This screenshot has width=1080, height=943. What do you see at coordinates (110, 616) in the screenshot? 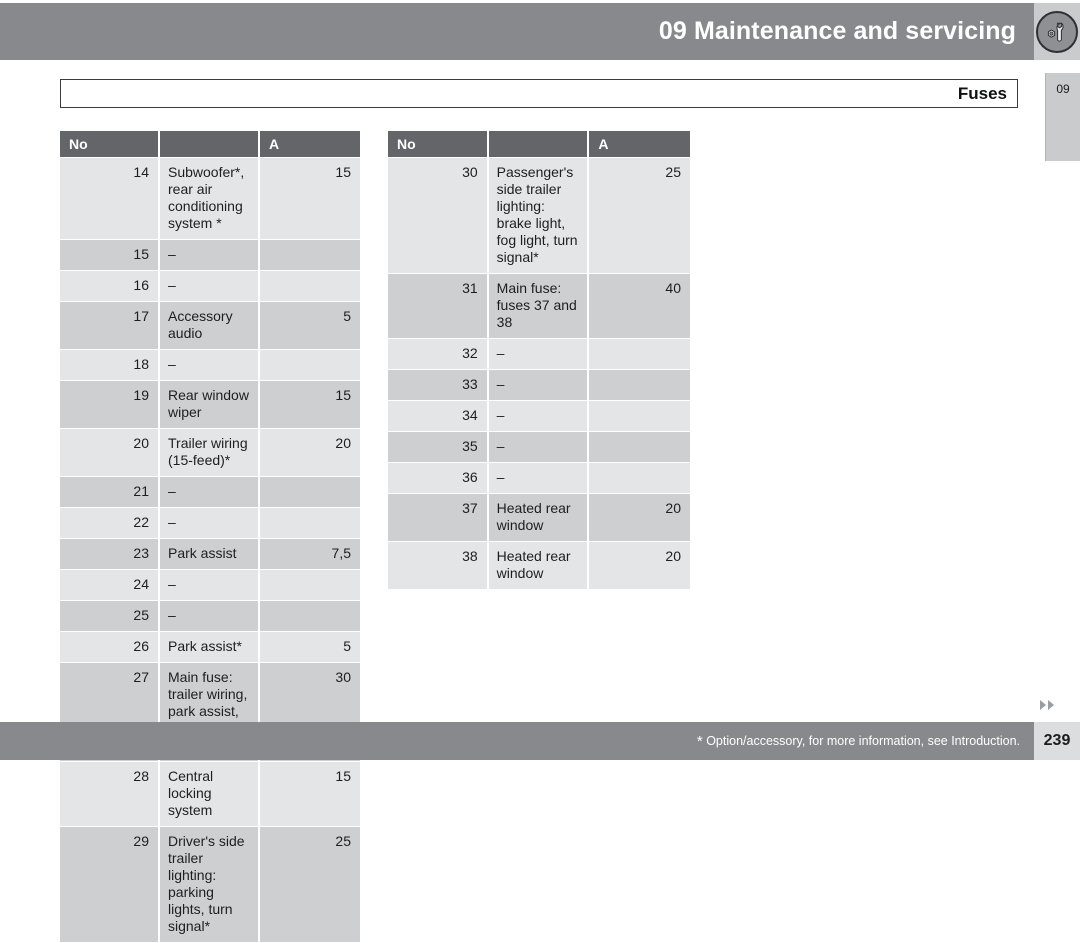
I see `fuse-number: 25` at bounding box center [110, 616].